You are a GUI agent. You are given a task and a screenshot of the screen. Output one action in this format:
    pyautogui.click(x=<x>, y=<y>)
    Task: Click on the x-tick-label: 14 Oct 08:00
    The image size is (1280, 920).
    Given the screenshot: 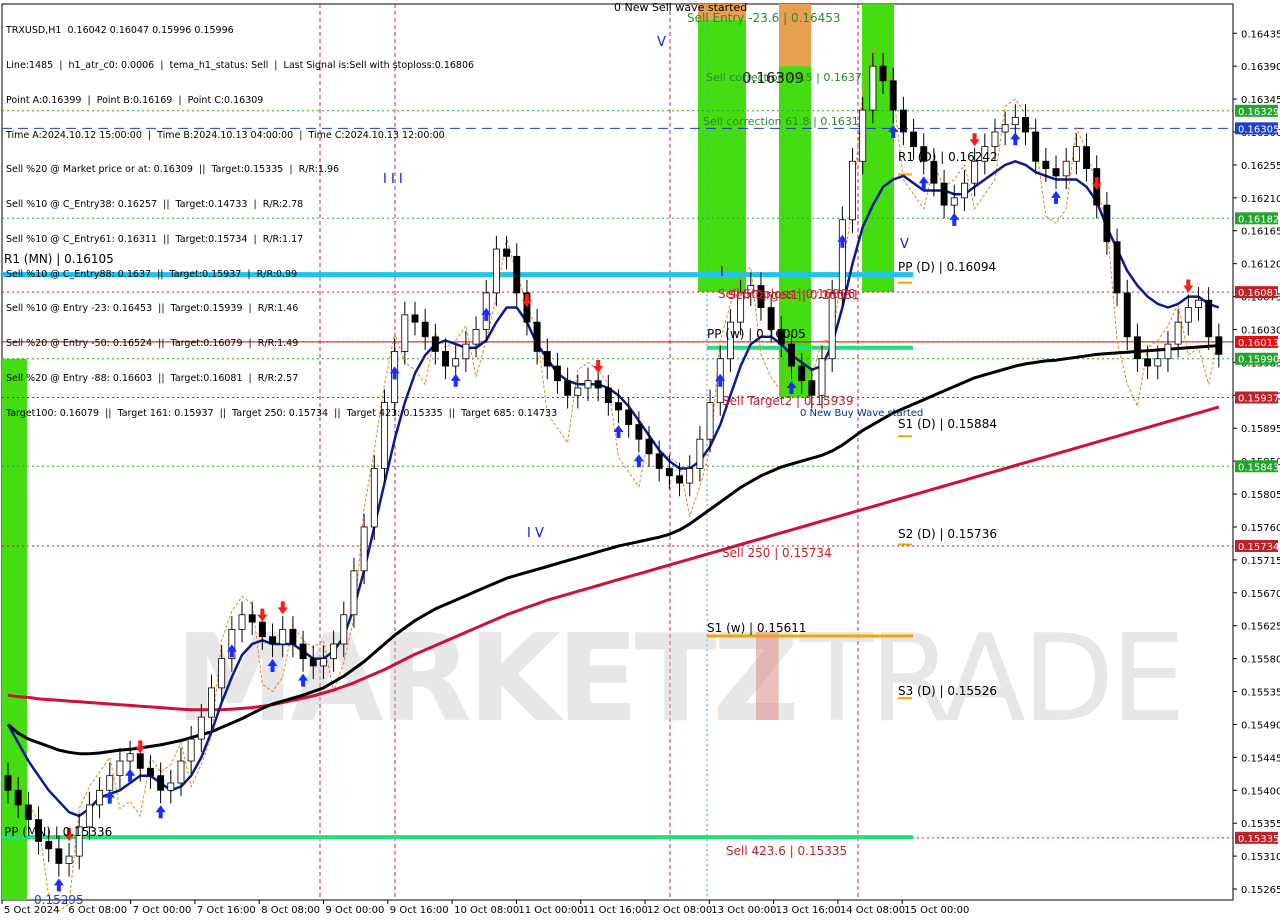 What is the action you would take?
    pyautogui.click(x=872, y=910)
    